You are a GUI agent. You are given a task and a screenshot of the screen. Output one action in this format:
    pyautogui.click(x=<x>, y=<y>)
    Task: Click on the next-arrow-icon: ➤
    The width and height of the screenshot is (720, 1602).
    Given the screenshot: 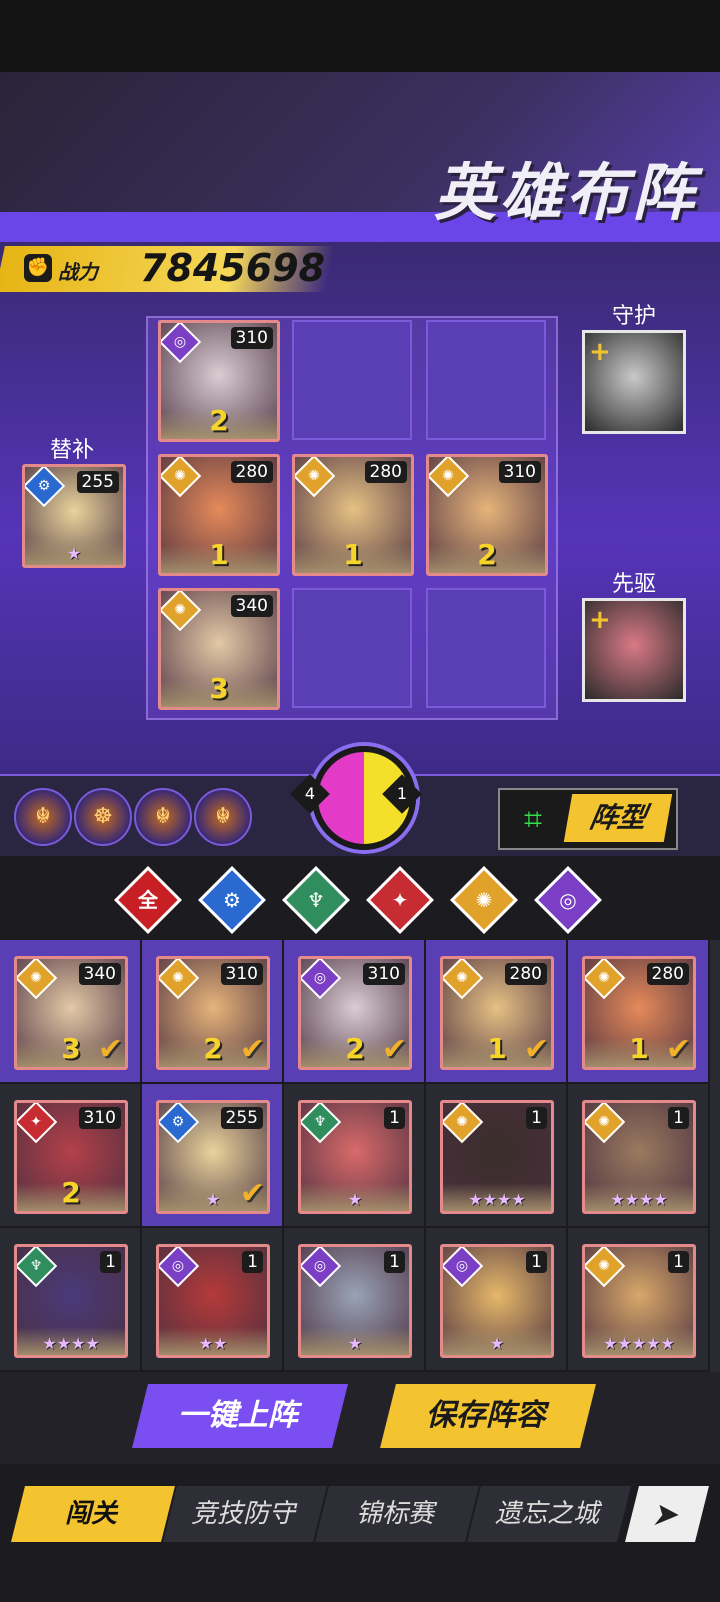 What is the action you would take?
    pyautogui.click(x=667, y=1514)
    